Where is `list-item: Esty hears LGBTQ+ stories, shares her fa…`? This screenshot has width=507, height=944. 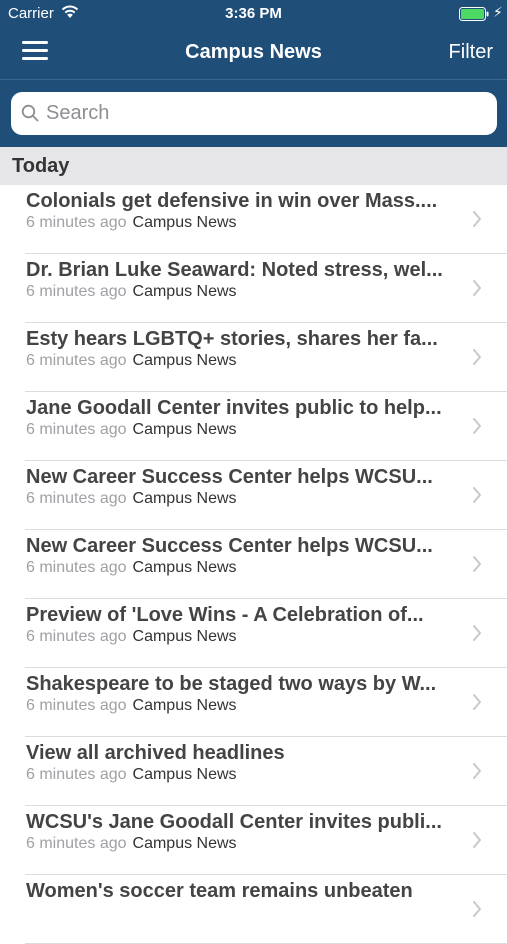
list-item: Esty hears LGBTQ+ stories, shares her fa… is located at coordinates (253, 357).